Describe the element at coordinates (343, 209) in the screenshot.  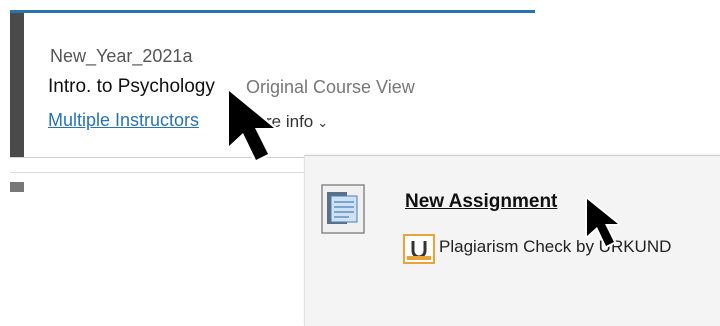
I see `assignment-icon` at that location.